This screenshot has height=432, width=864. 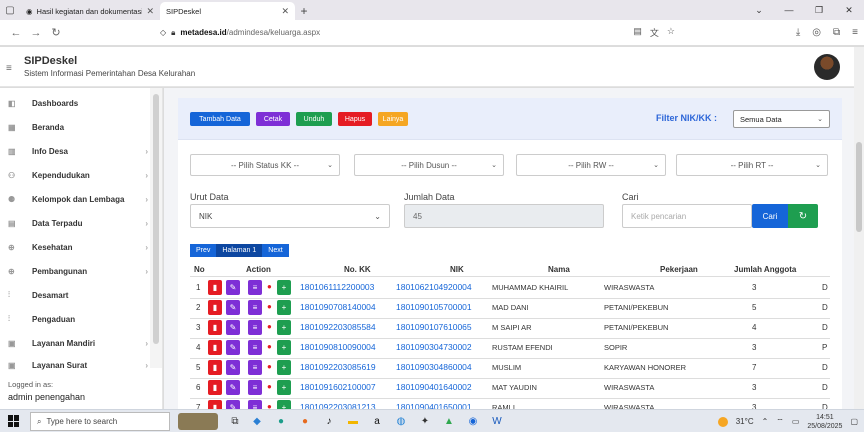 I want to click on clock: 14:51 25/08/2025, so click(x=824, y=422).